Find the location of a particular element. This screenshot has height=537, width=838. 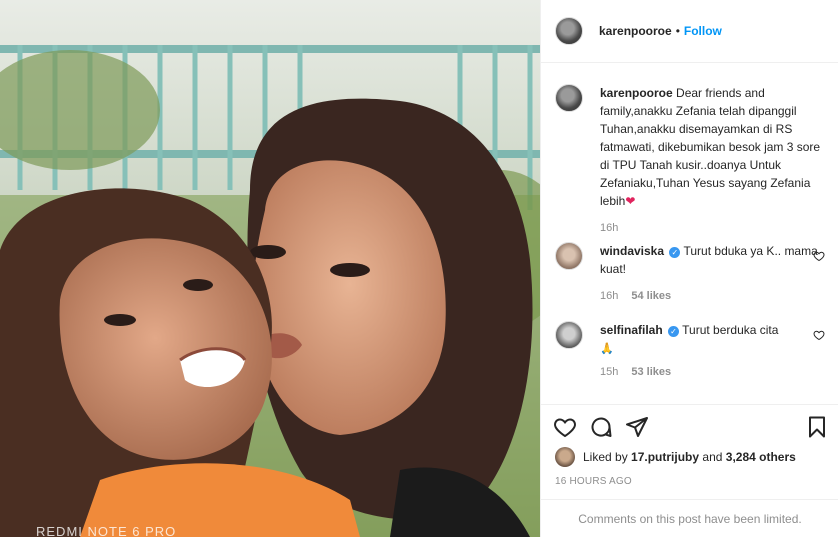

comment-text: Turut berduka cita is located at coordinates (730, 330).